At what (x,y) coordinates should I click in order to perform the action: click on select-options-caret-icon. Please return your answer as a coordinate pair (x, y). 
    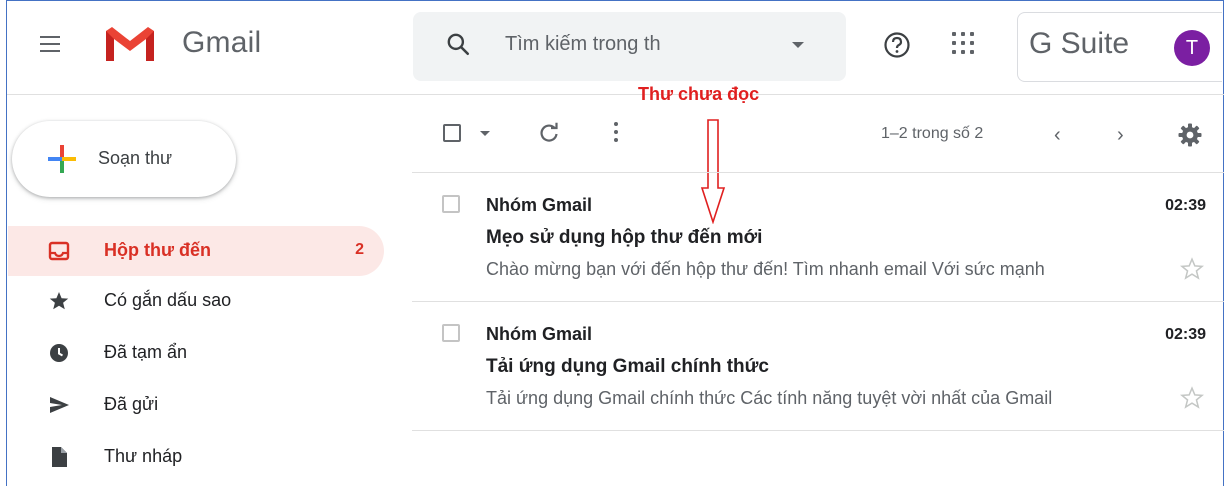
    Looking at the image, I should click on (485, 133).